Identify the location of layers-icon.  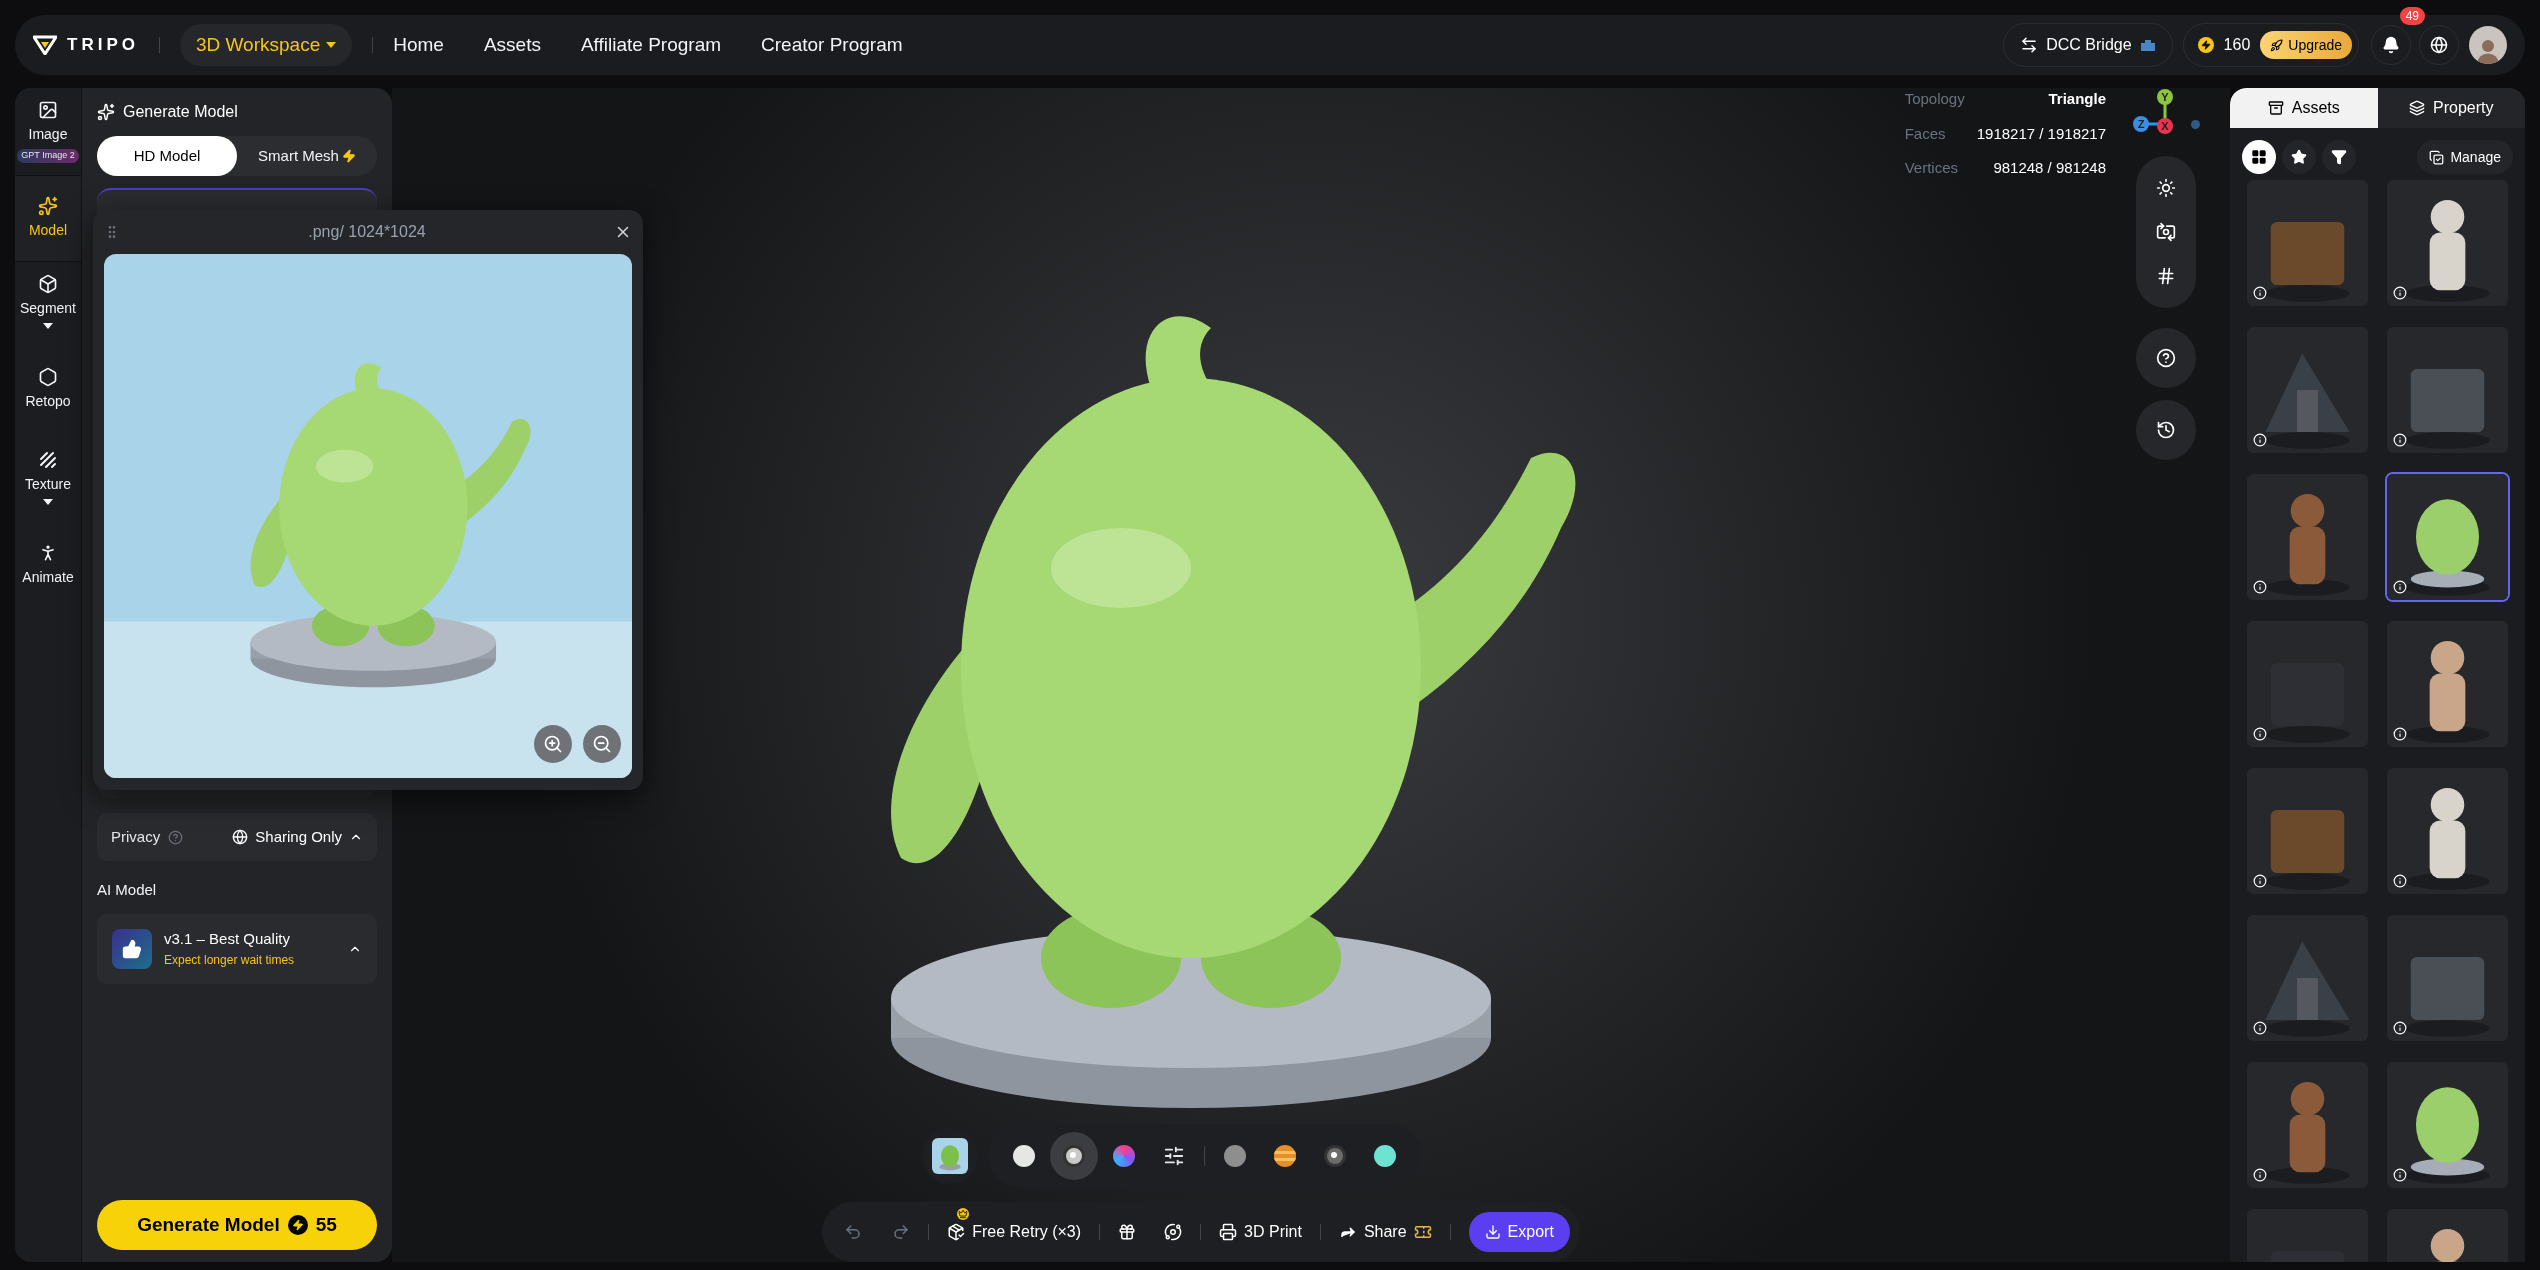
(2417, 108).